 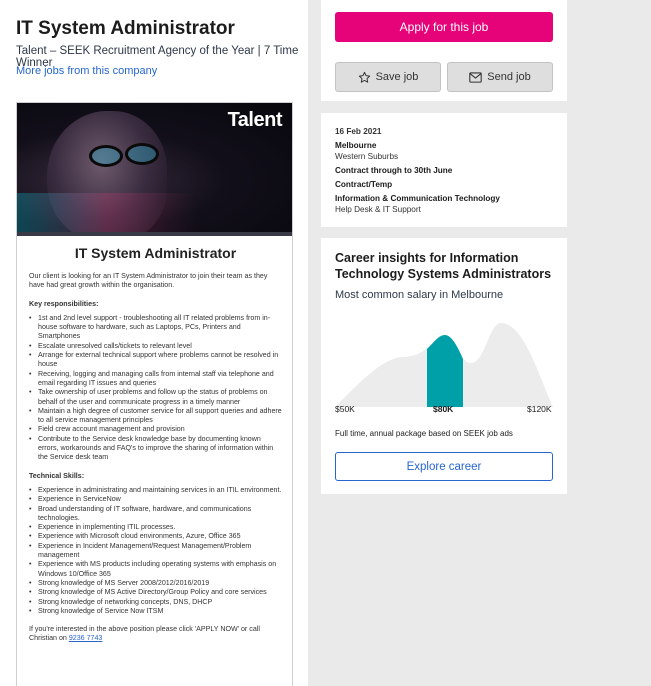 What do you see at coordinates (367, 156) in the screenshot?
I see `job-area: Western Suburbs` at bounding box center [367, 156].